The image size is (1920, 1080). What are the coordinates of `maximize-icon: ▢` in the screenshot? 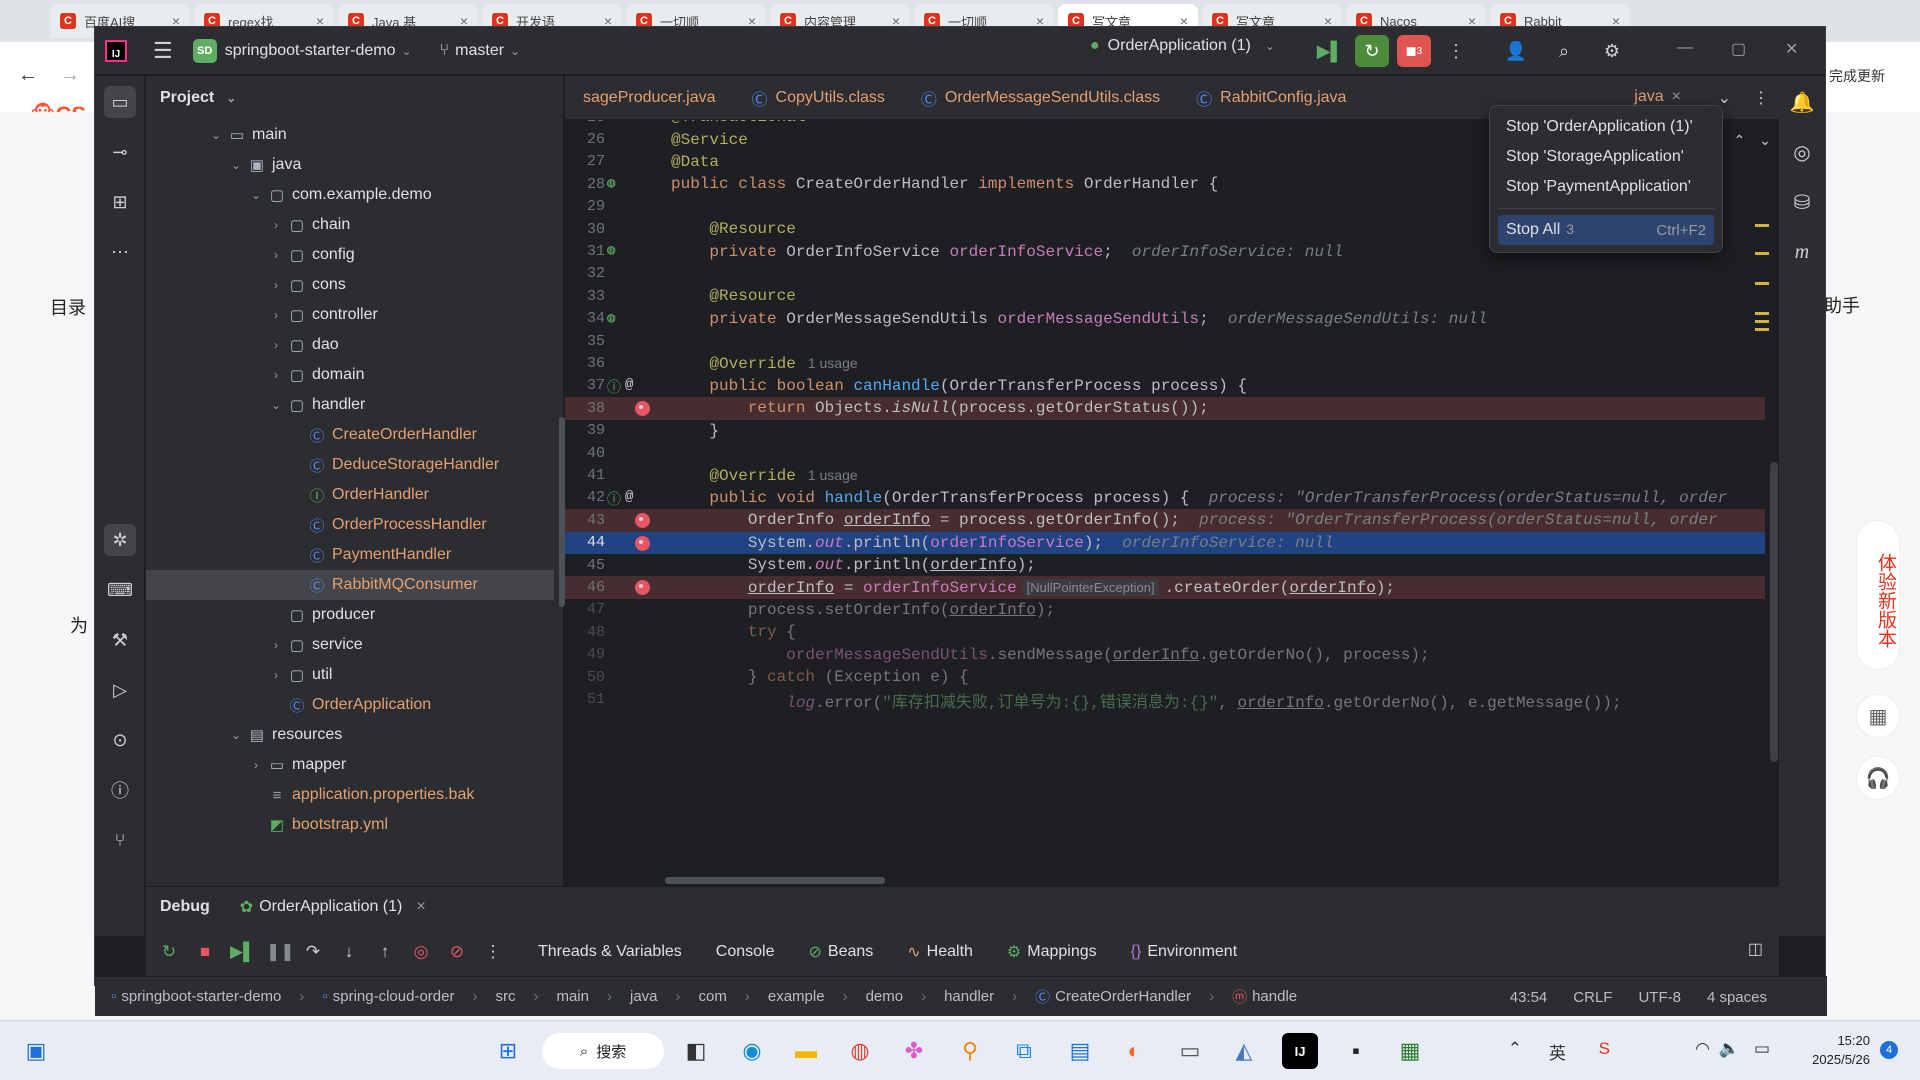 It's located at (1738, 49).